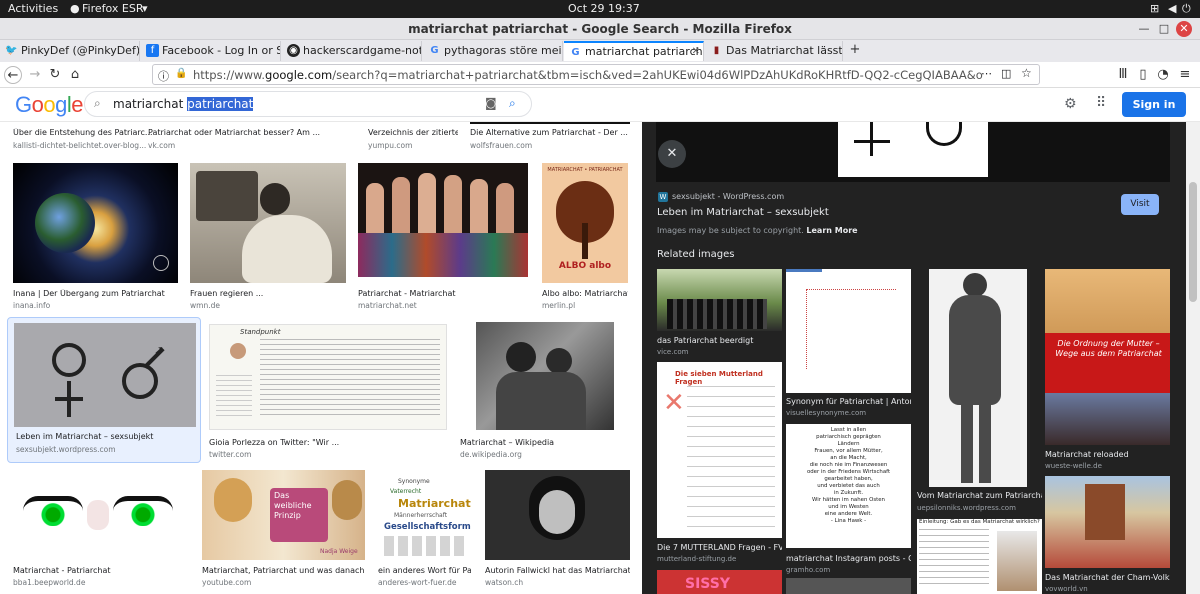  I want to click on library-icon: Ⅲ, so click(1123, 75).